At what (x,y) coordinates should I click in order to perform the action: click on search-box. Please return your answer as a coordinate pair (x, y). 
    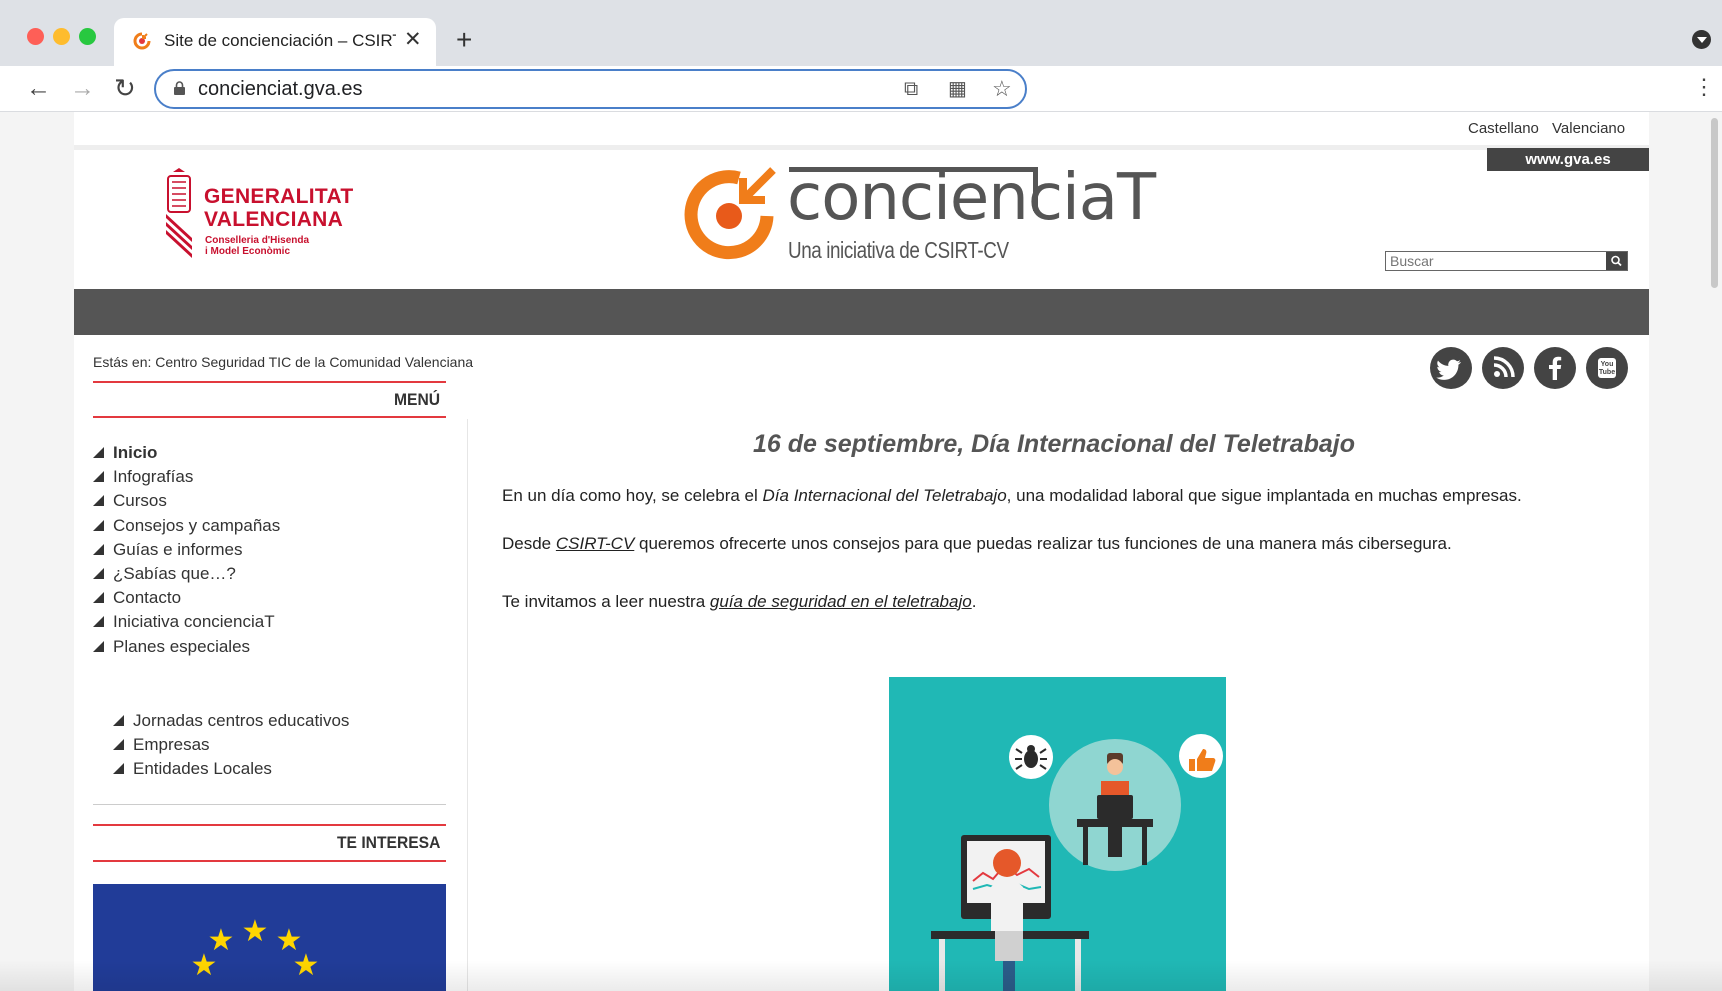
    Looking at the image, I should click on (1506, 261).